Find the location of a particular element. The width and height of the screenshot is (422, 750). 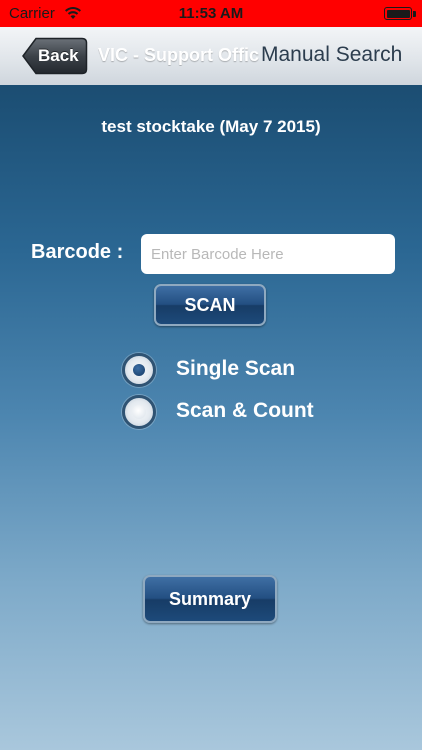

navigation-bar: Back VIC - Support Offic Manual Search is located at coordinates (211, 56).